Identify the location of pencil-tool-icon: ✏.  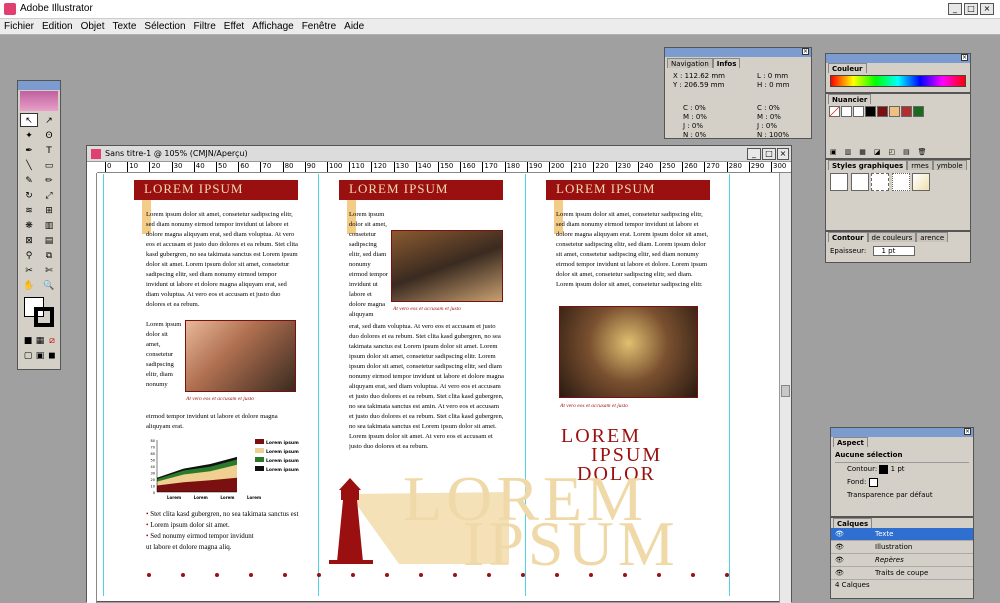
(49, 181).